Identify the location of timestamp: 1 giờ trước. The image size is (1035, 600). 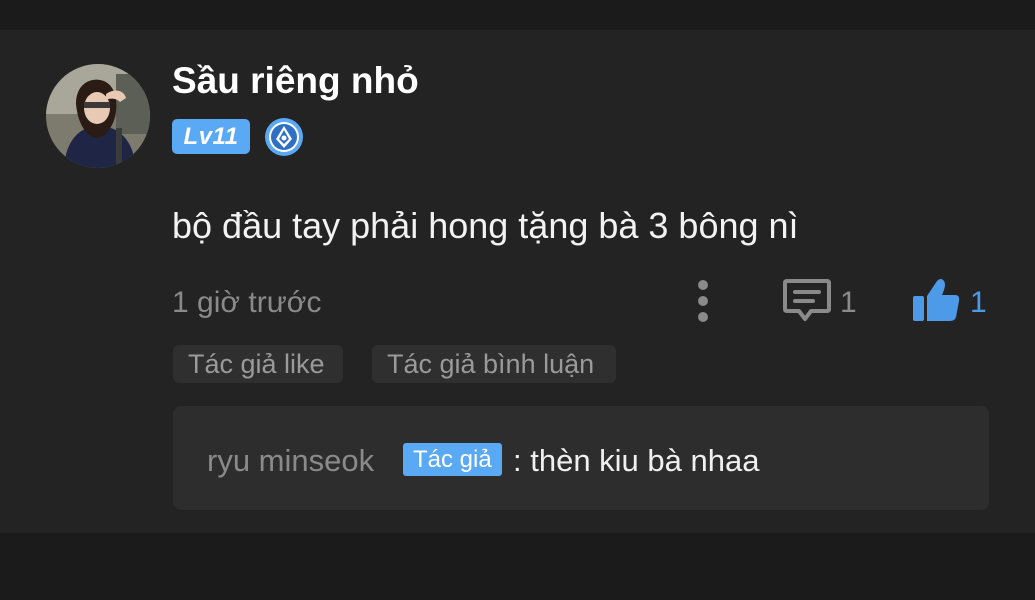
(247, 302).